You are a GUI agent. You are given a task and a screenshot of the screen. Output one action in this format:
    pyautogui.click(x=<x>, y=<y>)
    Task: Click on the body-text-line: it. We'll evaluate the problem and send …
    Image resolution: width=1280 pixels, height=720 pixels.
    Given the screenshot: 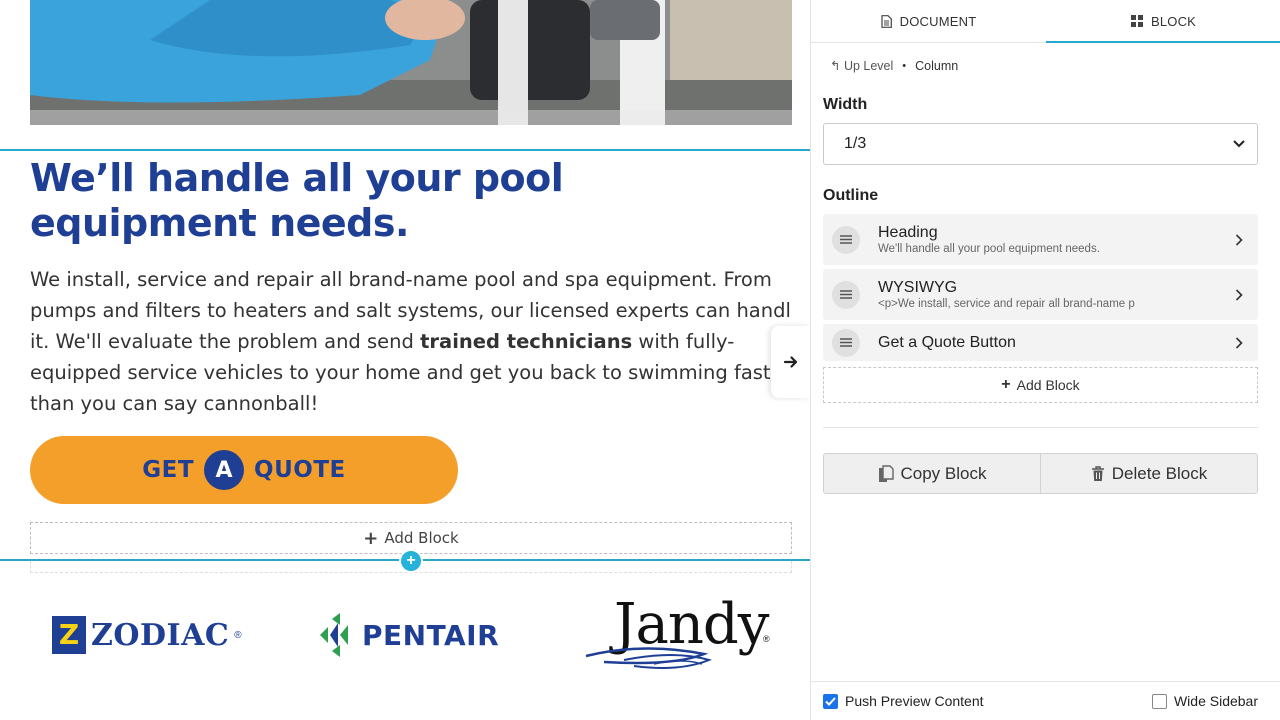 What is the action you would take?
    pyautogui.click(x=410, y=341)
    